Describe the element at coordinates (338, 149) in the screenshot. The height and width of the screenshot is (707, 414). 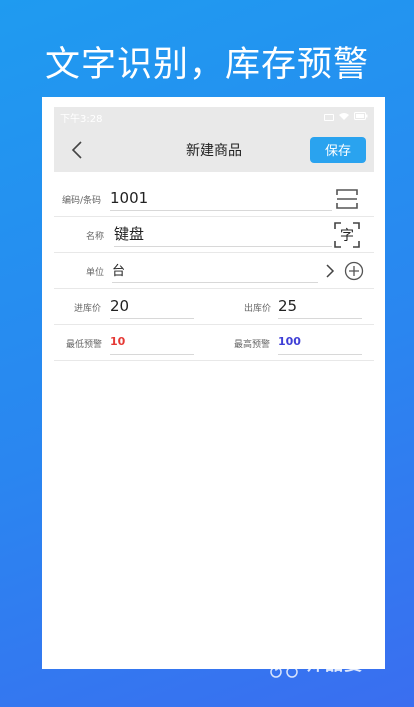
I see `save-button: 保存` at that location.